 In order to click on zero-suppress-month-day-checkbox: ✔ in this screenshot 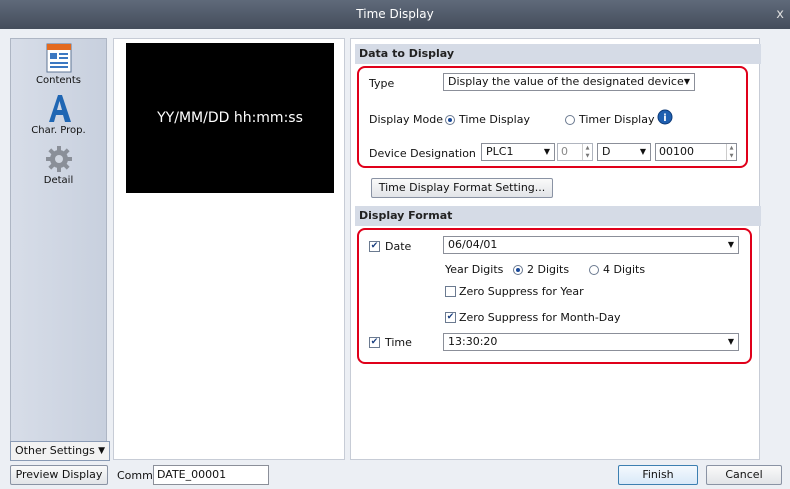, I will do `click(450, 317)`.